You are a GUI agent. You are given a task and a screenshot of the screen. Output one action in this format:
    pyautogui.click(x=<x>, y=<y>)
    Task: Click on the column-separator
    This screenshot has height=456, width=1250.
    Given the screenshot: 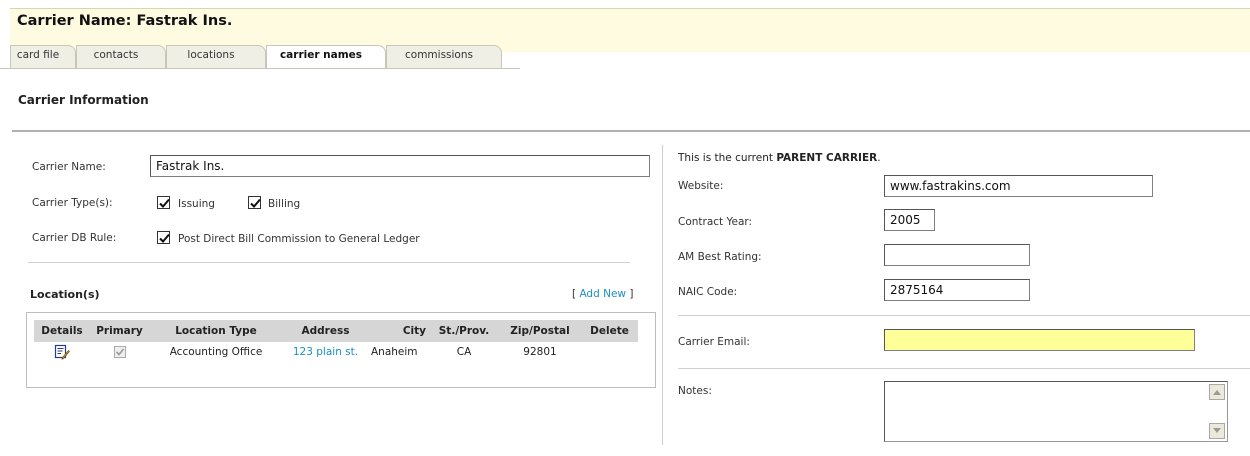 What is the action you would take?
    pyautogui.click(x=662, y=295)
    